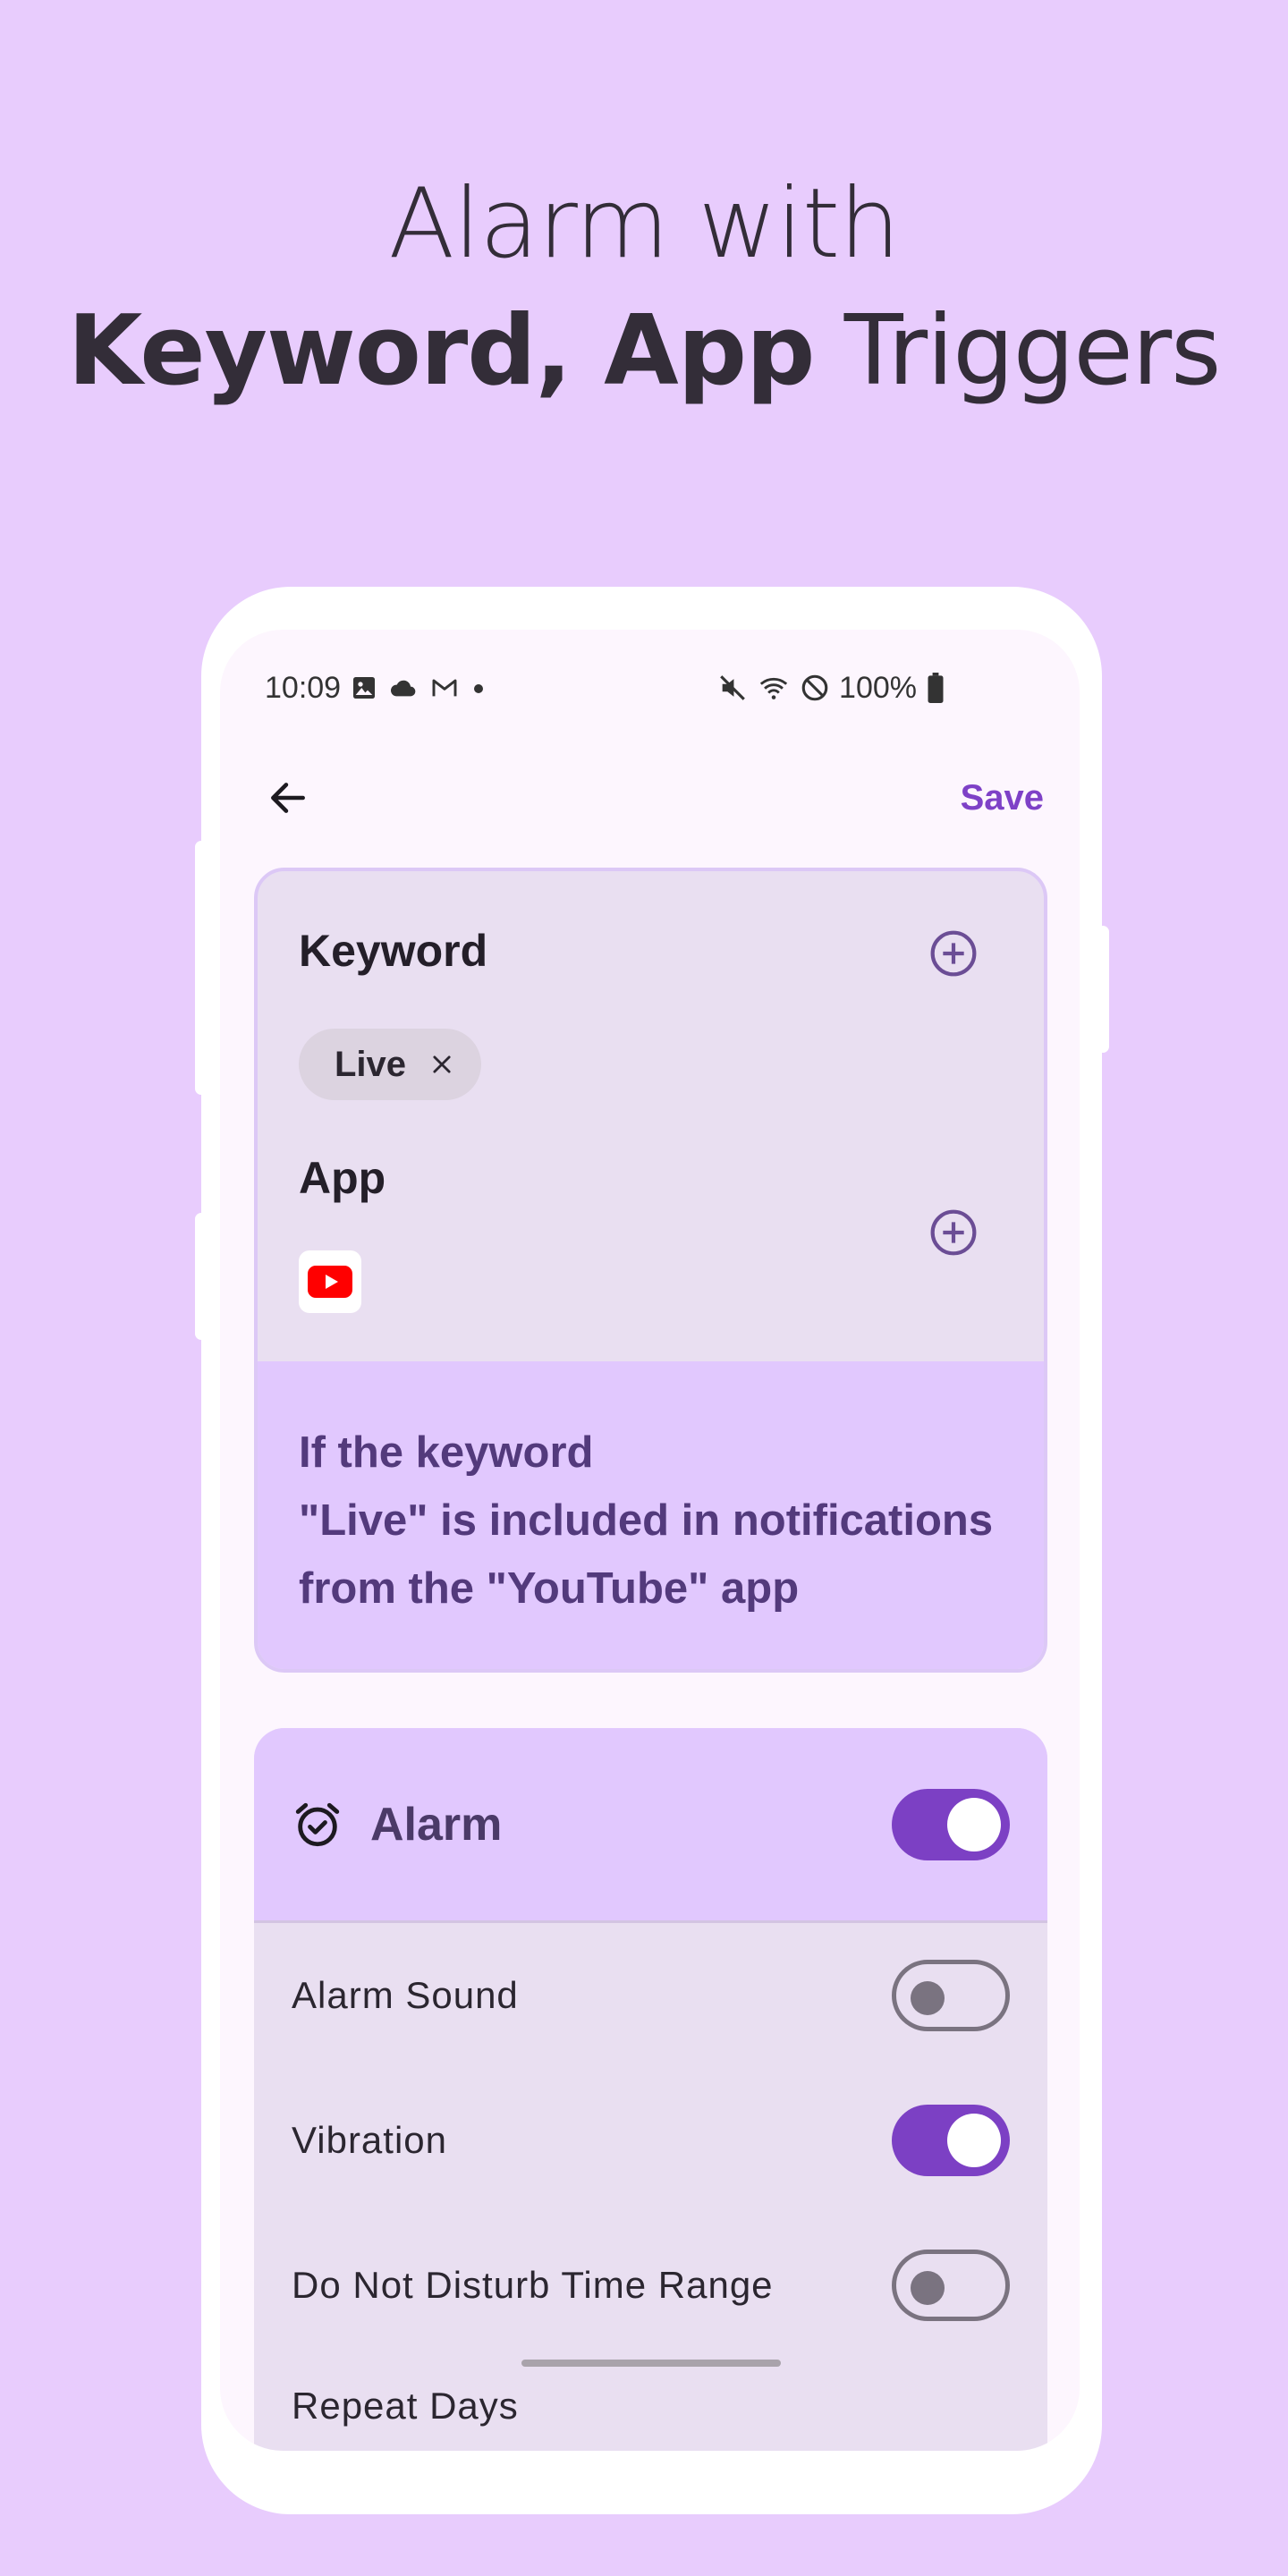 This screenshot has height=2576, width=1288. Describe the element at coordinates (650, 2140) in the screenshot. I see `setting-row-vibration: Vibration` at that location.